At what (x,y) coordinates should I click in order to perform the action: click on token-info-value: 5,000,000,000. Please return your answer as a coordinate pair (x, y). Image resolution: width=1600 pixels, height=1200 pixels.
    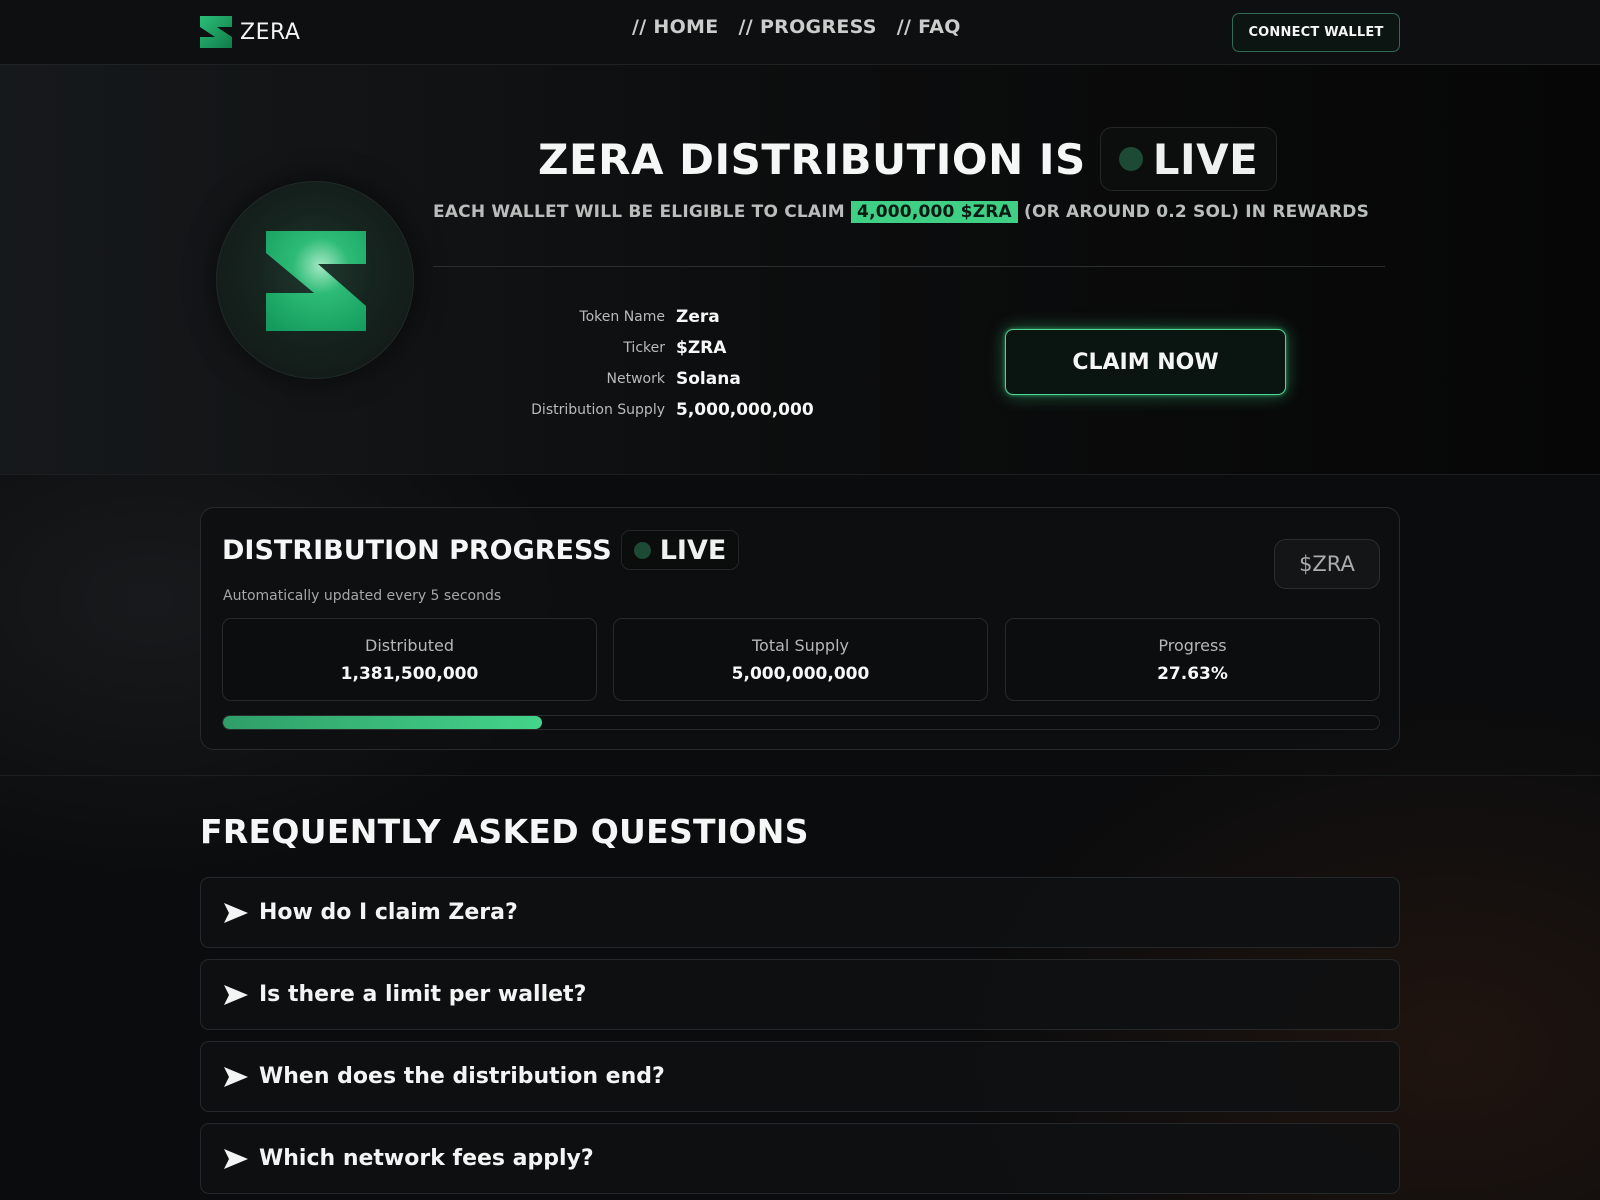
    Looking at the image, I should click on (745, 409).